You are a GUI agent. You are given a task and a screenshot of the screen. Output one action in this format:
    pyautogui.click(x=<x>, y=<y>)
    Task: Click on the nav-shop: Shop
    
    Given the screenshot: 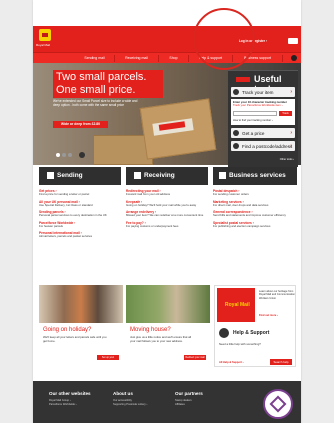 What is the action you would take?
    pyautogui.click(x=174, y=58)
    